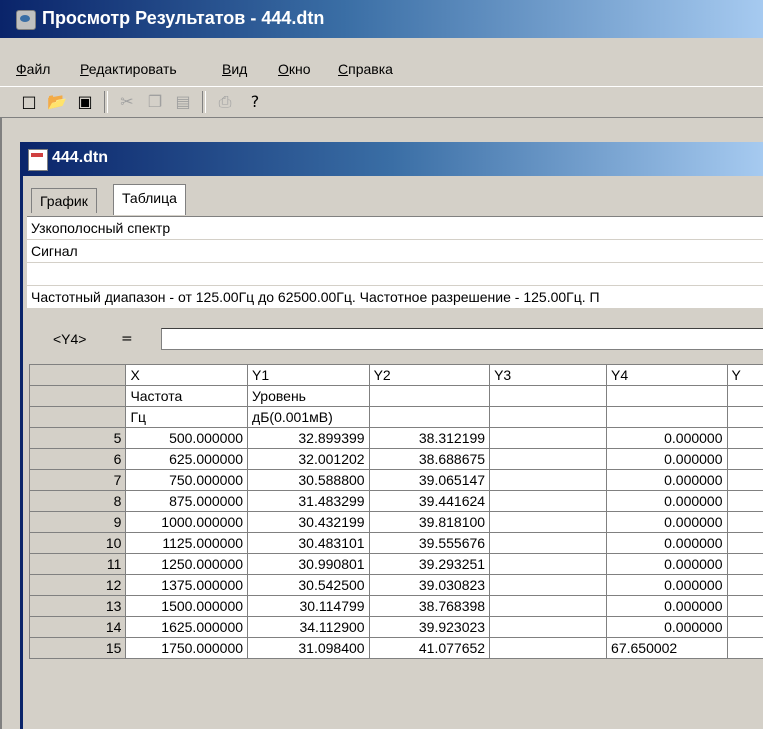 This screenshot has height=729, width=763. I want to click on tab-graph: График, so click(64, 200).